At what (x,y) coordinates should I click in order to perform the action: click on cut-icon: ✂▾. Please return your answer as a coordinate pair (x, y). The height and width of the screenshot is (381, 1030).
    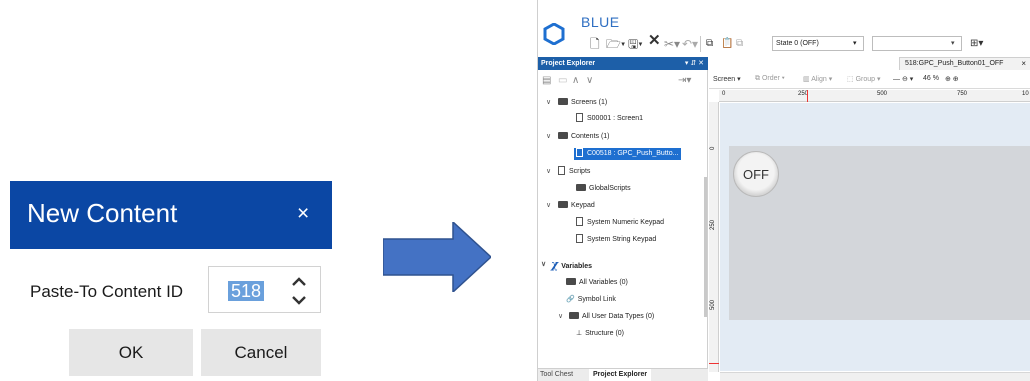
    Looking at the image, I should click on (672, 44).